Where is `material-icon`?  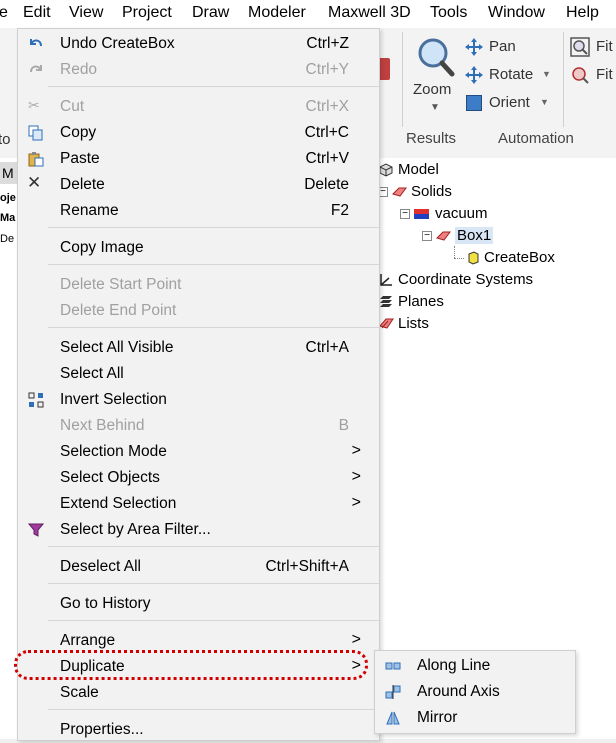 material-icon is located at coordinates (421, 213).